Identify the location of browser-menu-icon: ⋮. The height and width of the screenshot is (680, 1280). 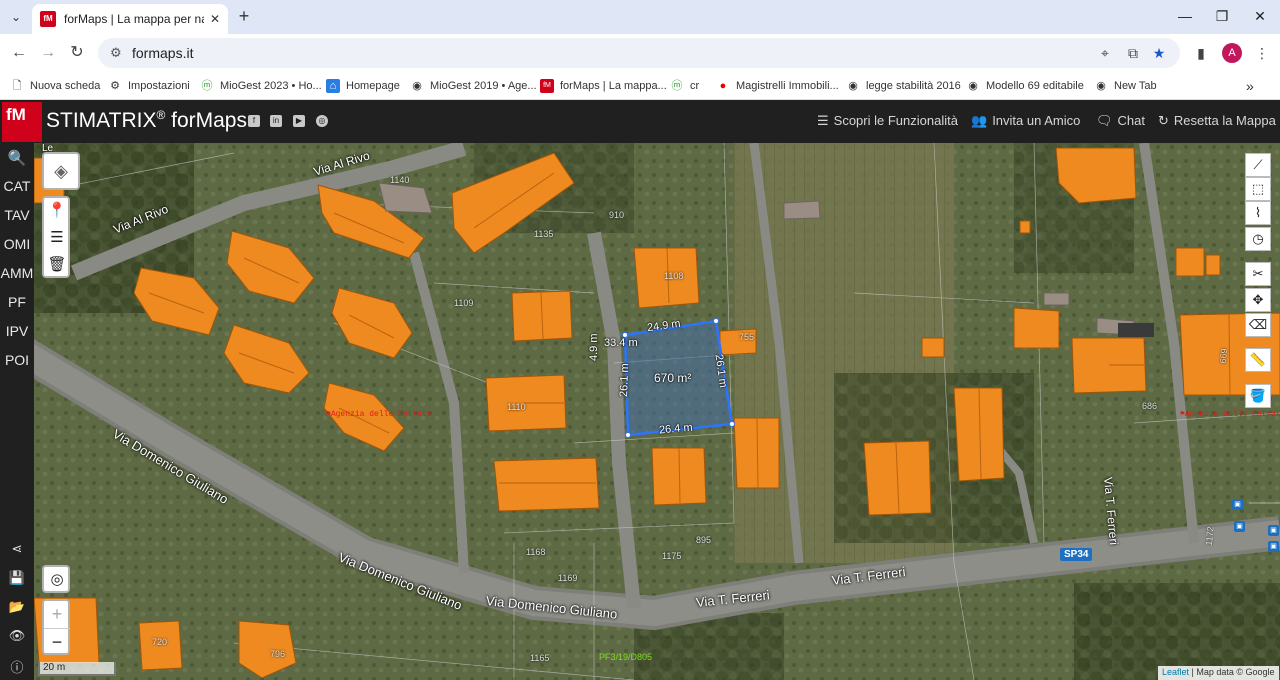
(1262, 53).